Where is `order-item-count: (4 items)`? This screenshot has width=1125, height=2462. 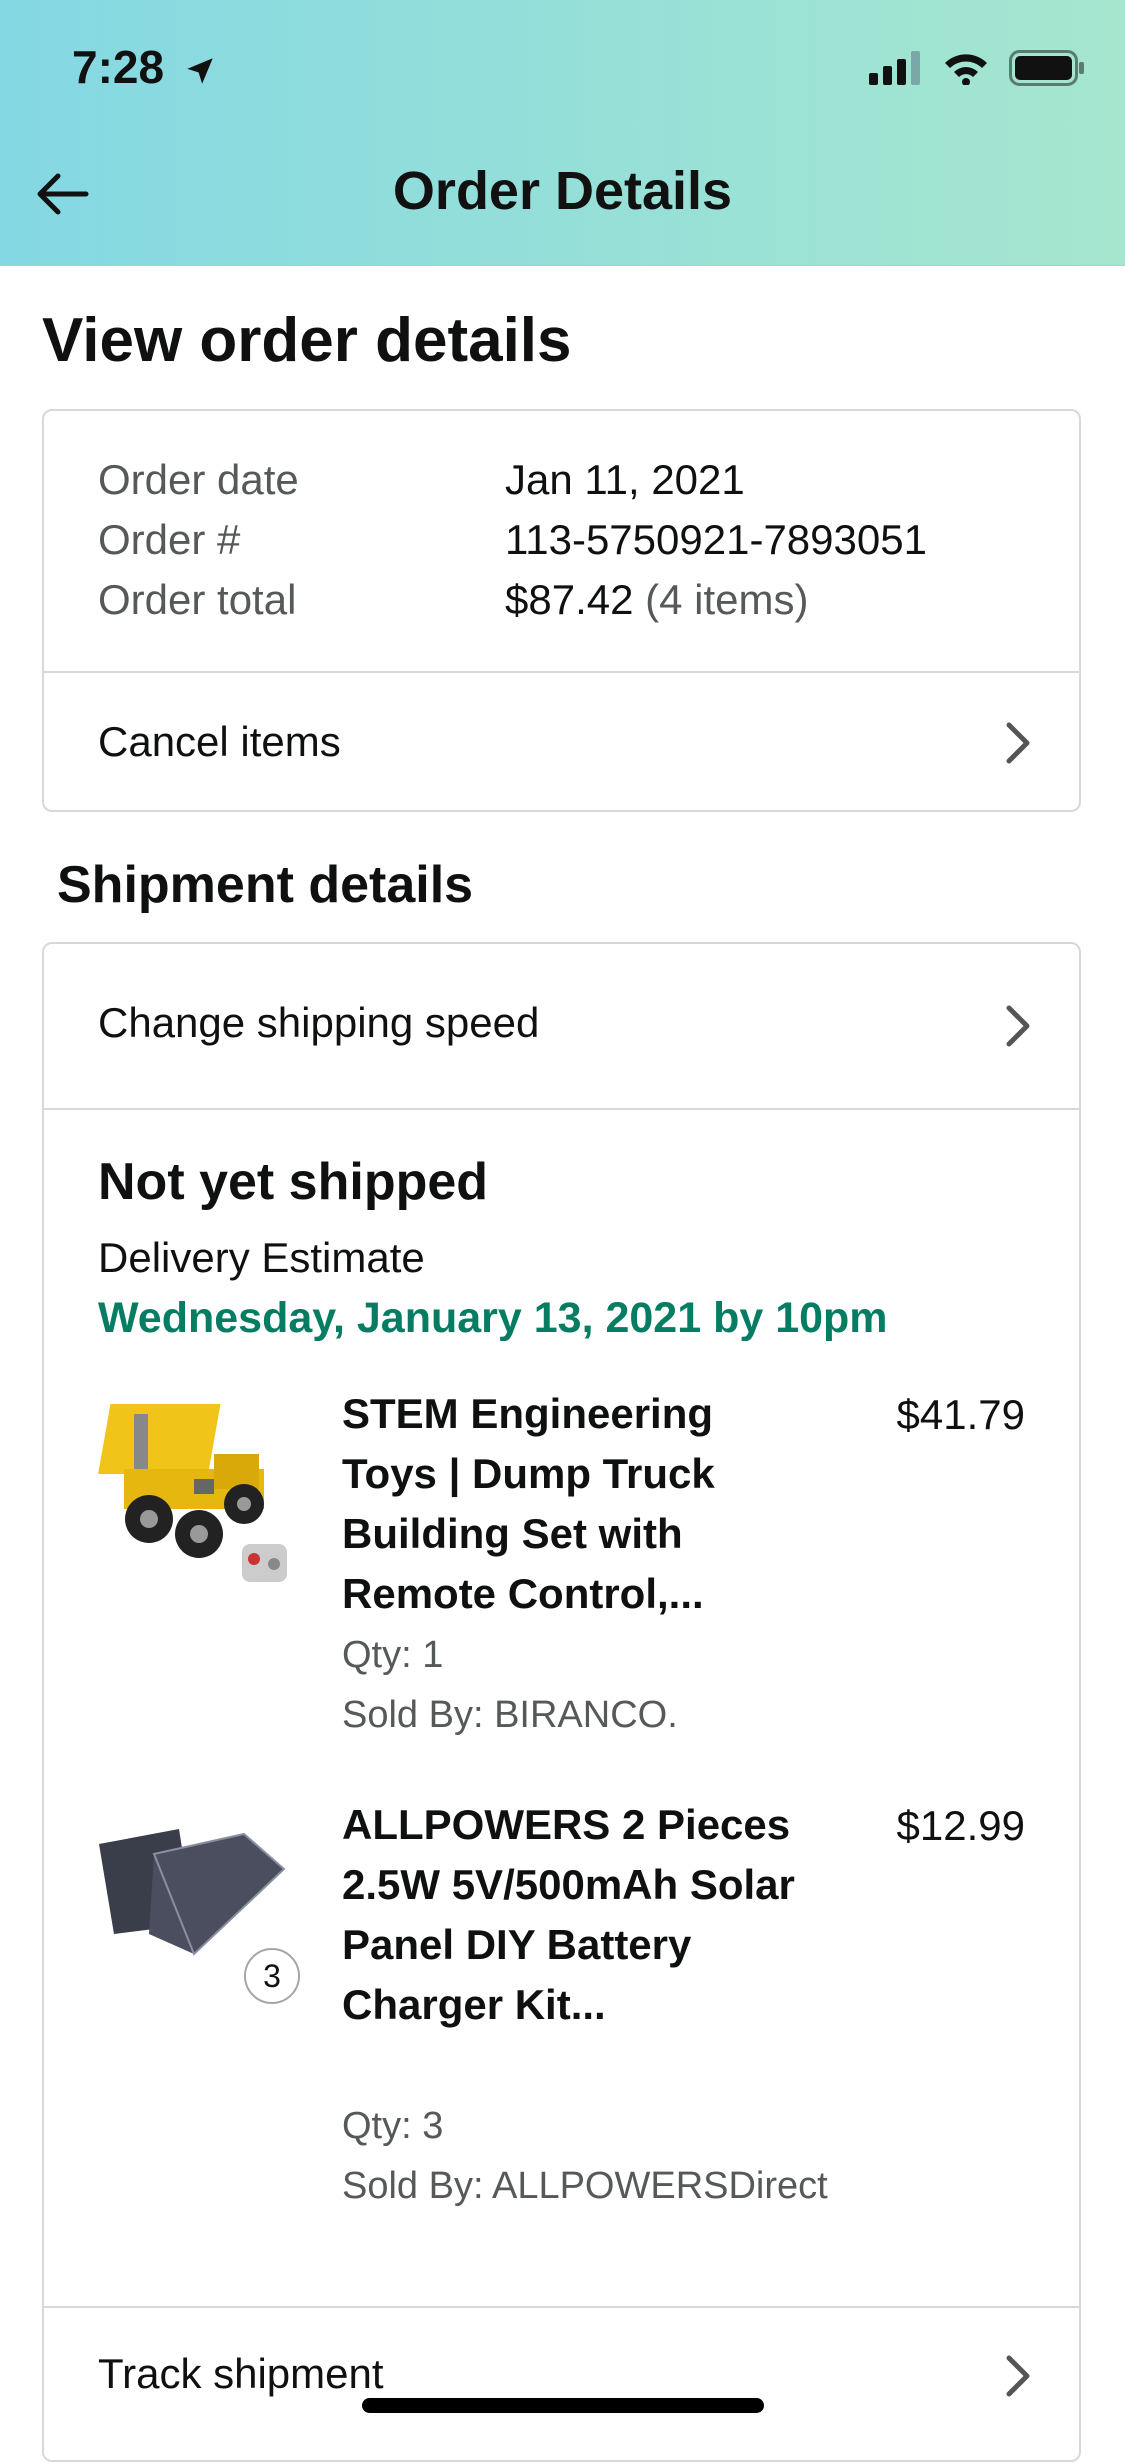 order-item-count: (4 items) is located at coordinates (727, 599).